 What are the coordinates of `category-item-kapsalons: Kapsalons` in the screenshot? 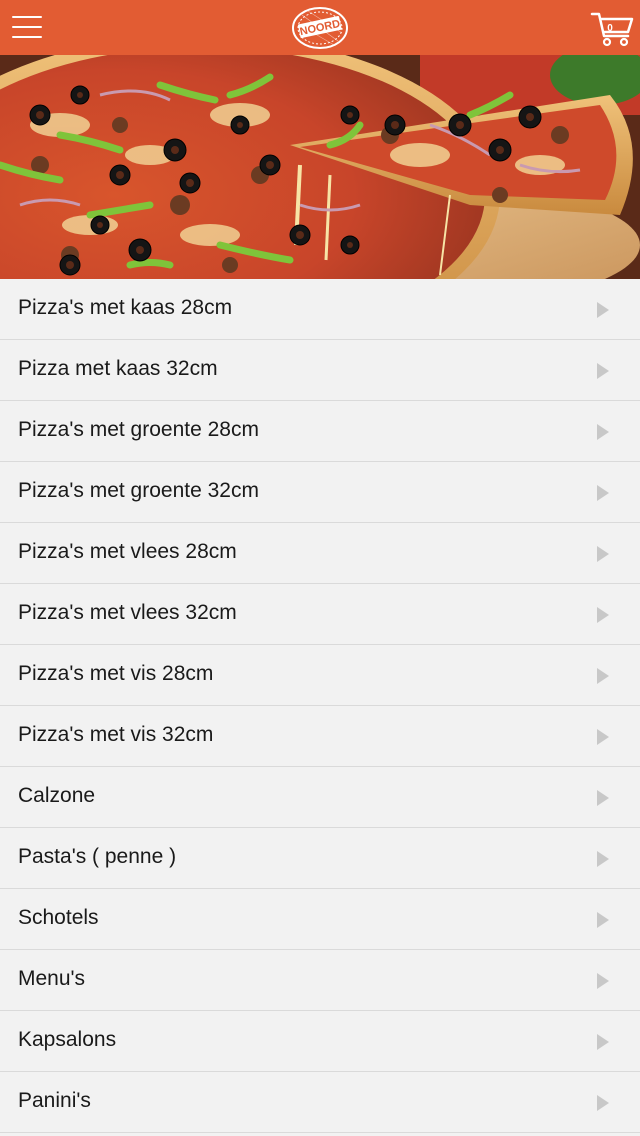 It's located at (320, 1041).